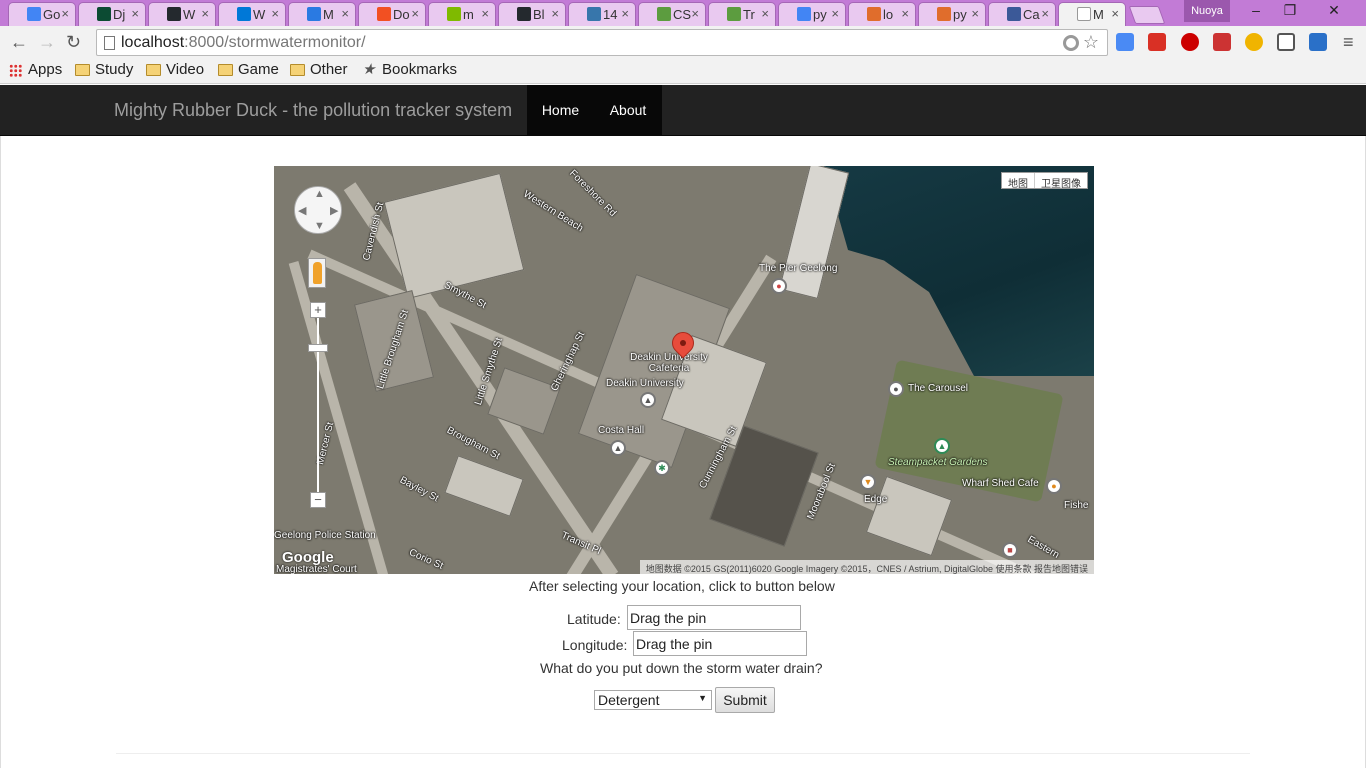 The height and width of the screenshot is (768, 1366). Describe the element at coordinates (1157, 42) in the screenshot. I see `gmail-extension-icon` at that location.